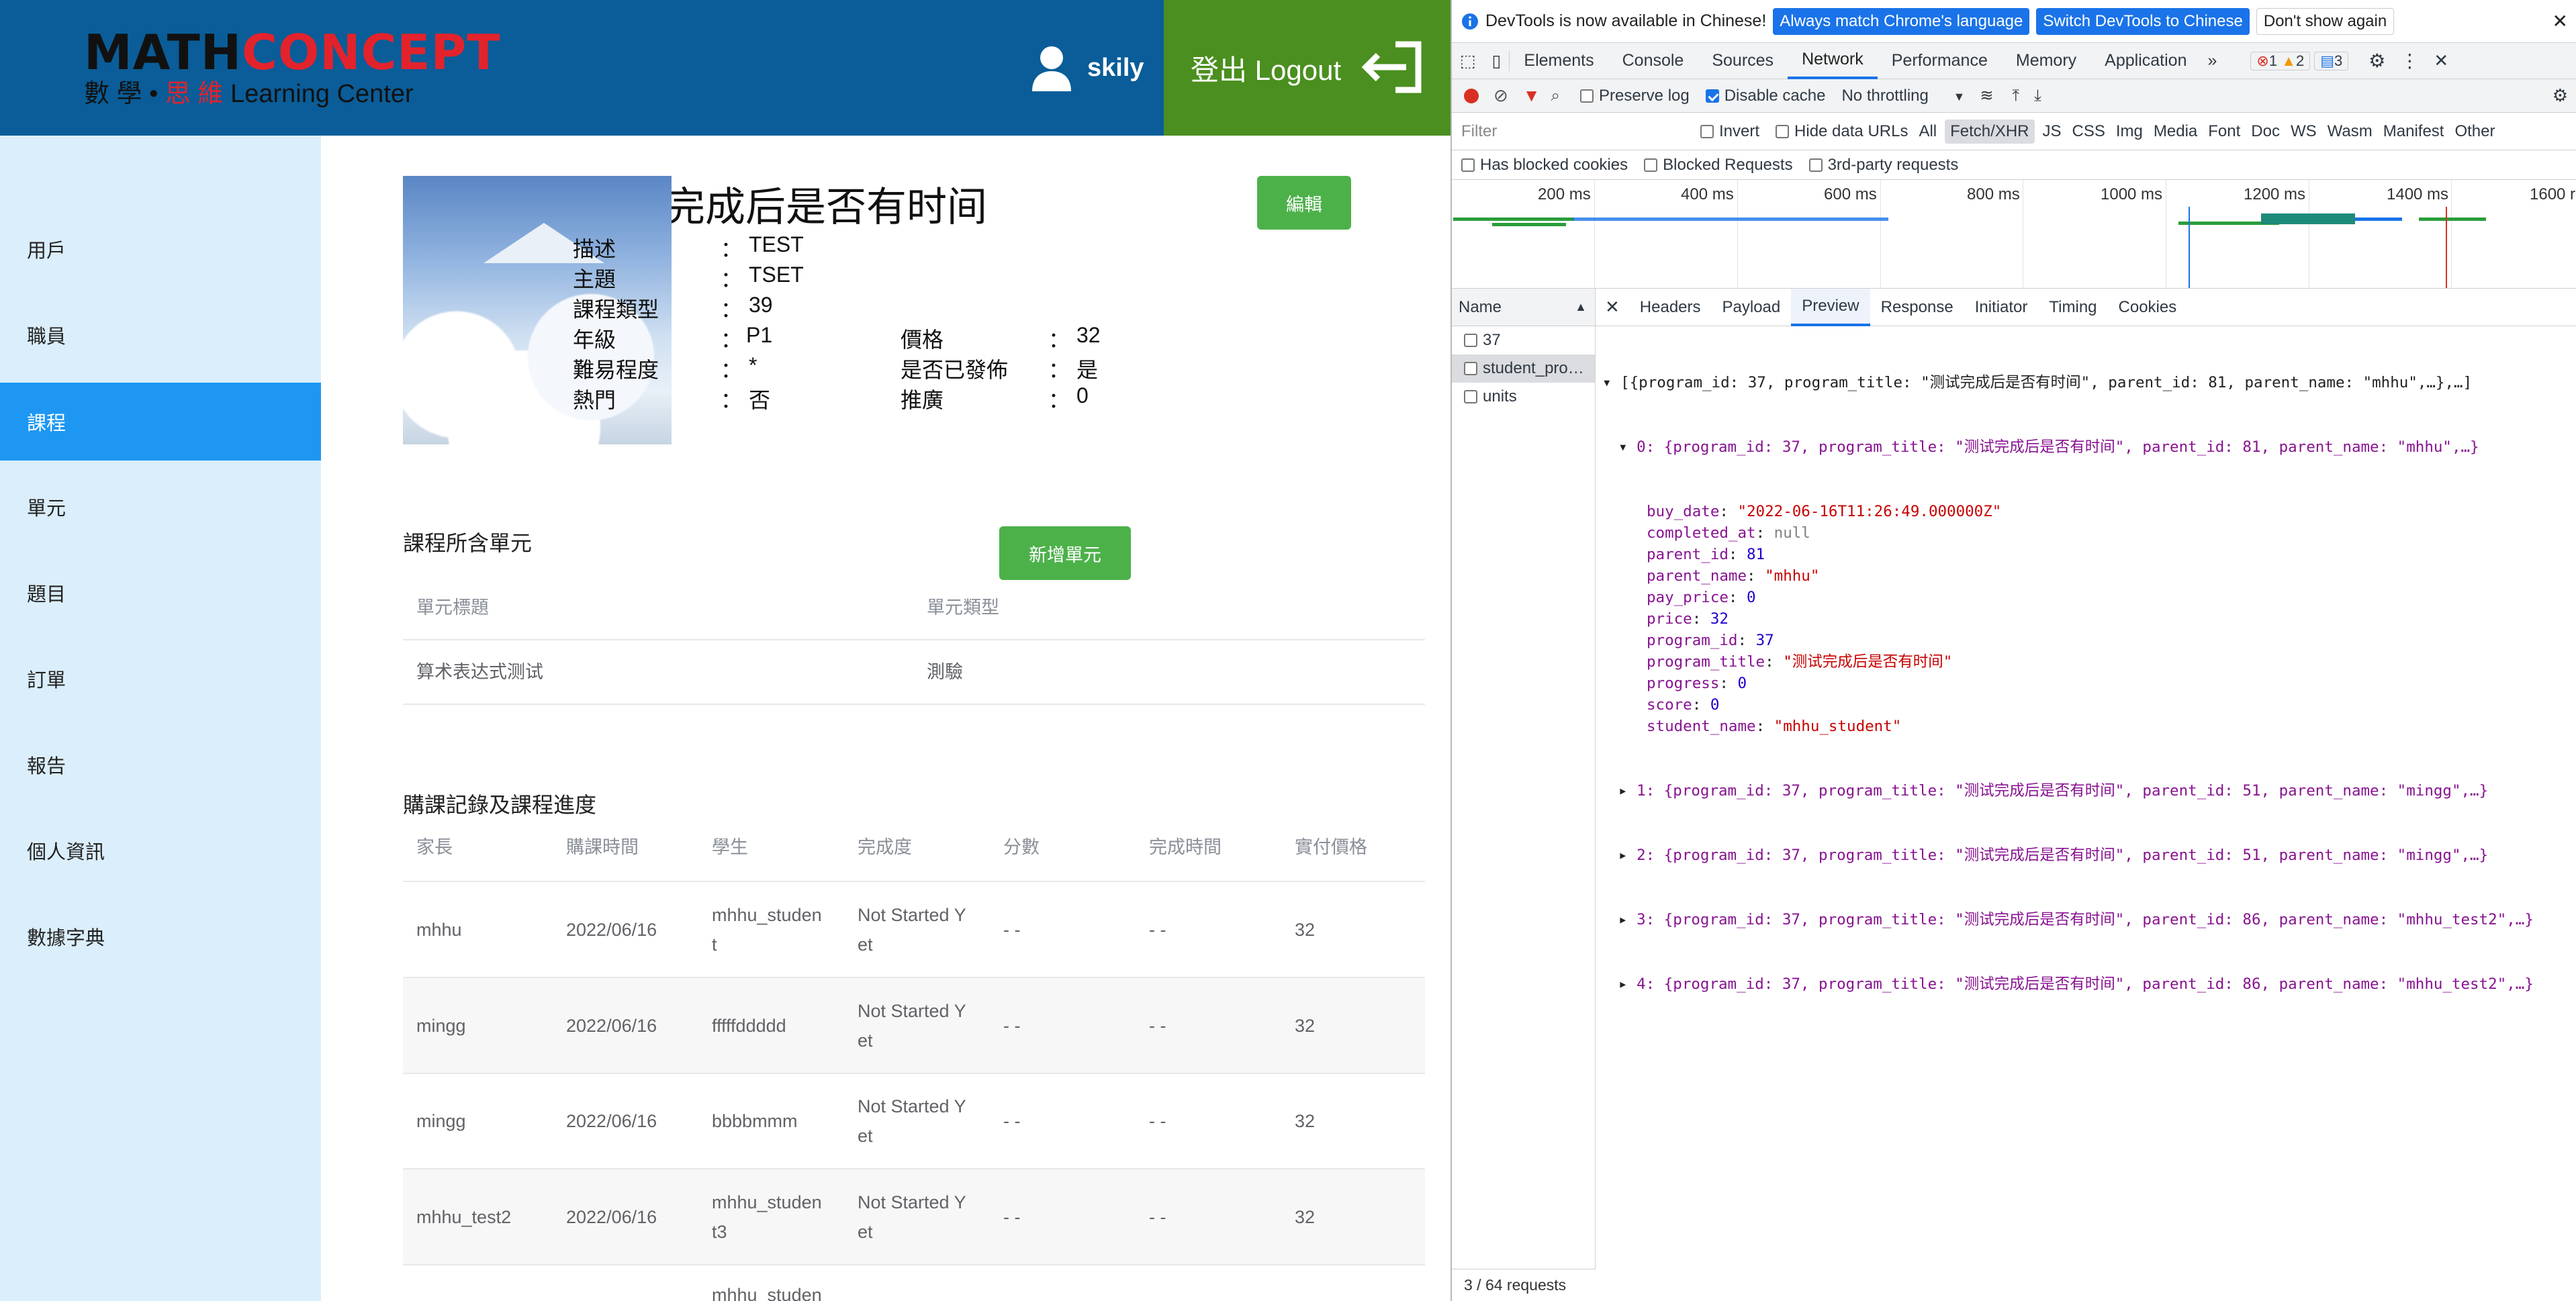 The image size is (2576, 1301). I want to click on logout-button: 登出 Logout, so click(1307, 68).